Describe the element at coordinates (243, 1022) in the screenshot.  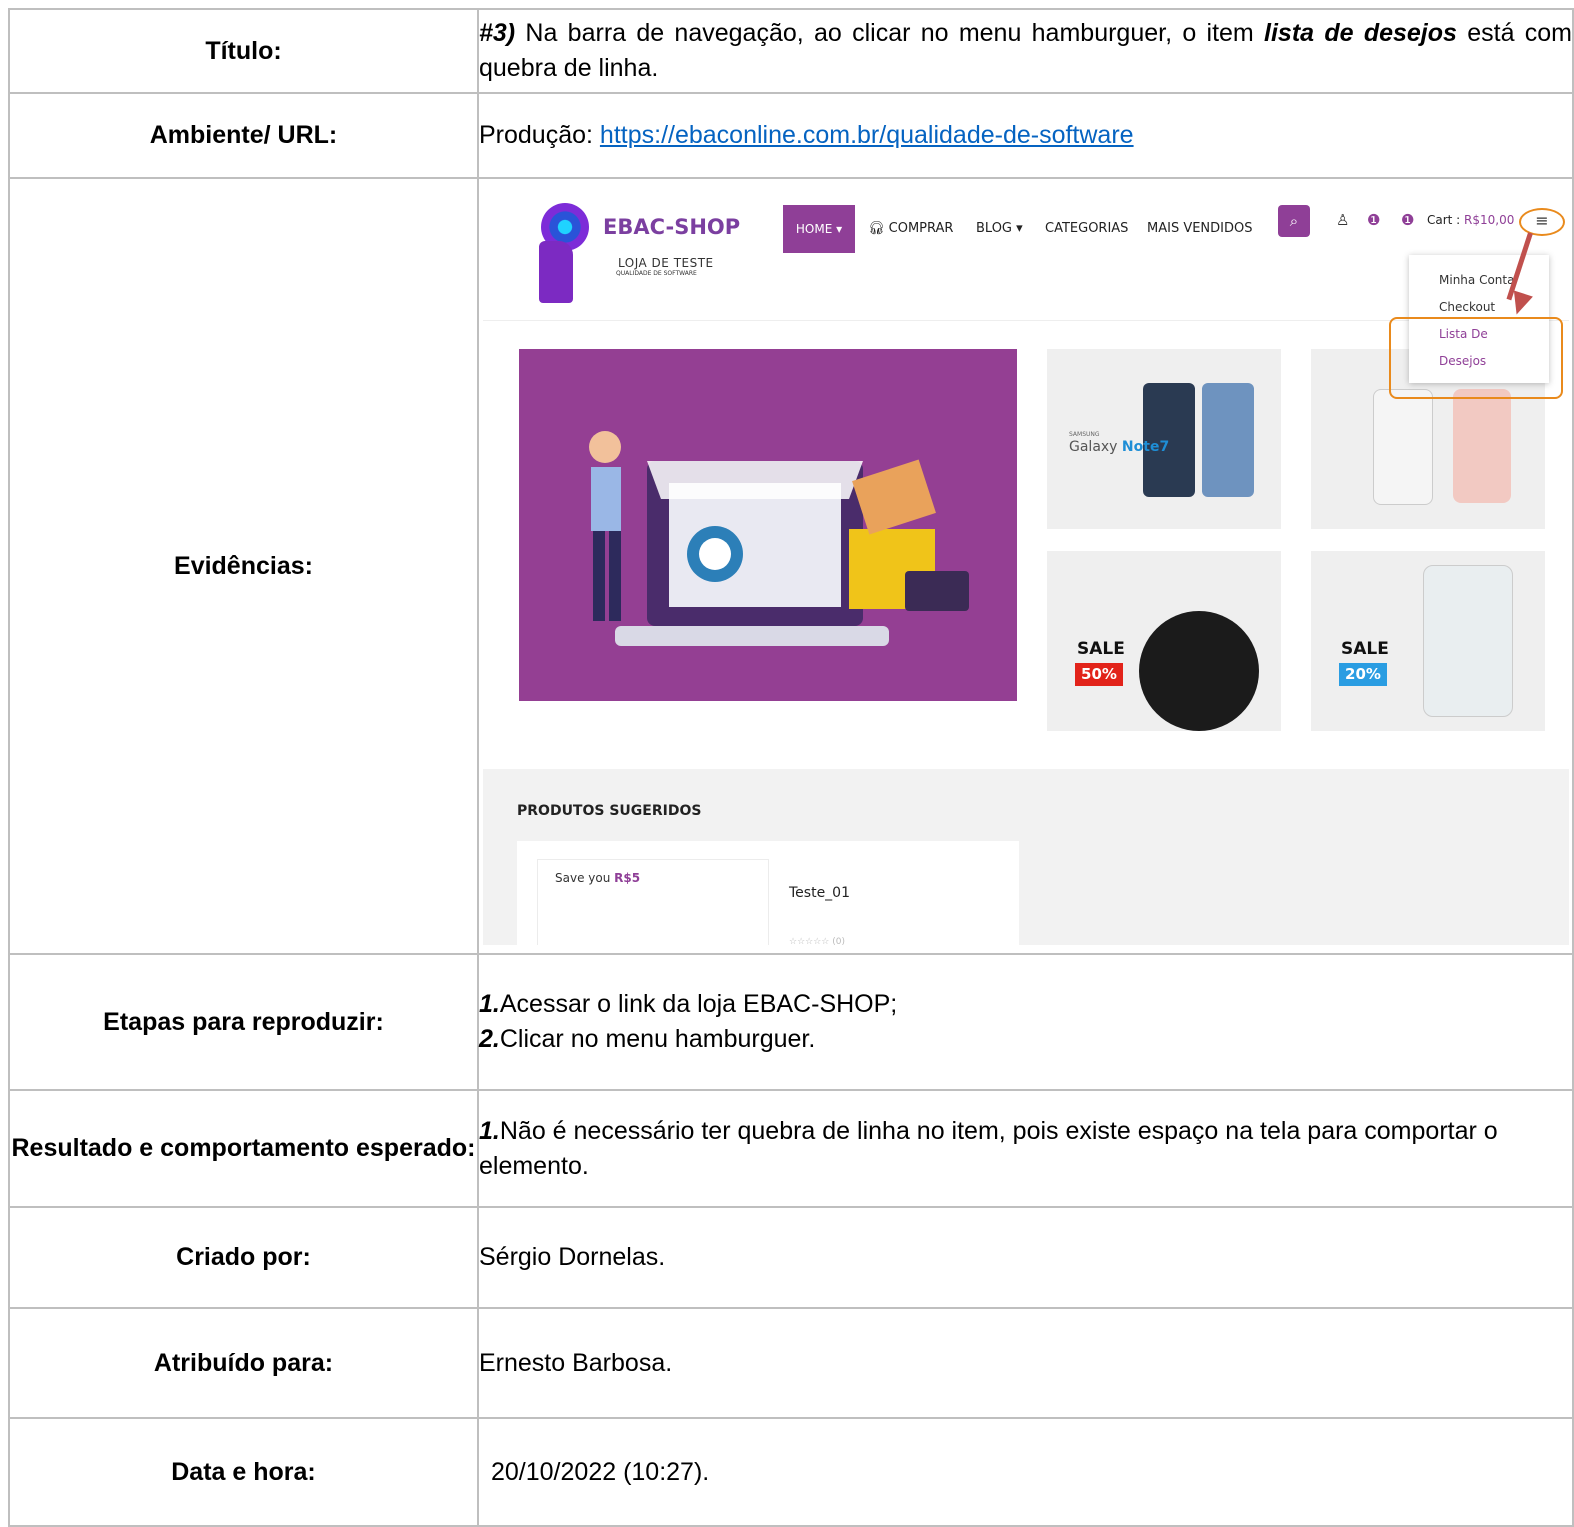
I see `steps-label: Etapas para reproduzir:` at that location.